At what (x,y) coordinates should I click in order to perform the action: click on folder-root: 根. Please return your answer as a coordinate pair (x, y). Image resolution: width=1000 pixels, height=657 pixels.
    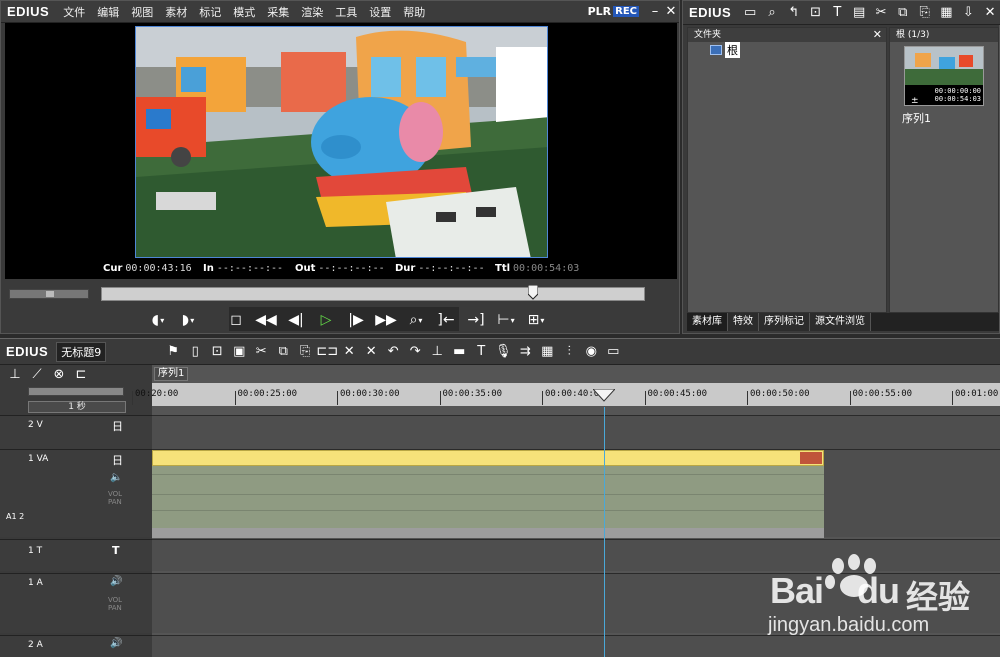
    Looking at the image, I should click on (725, 50).